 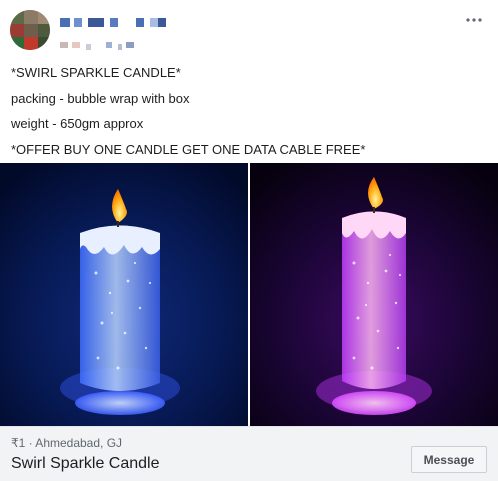 I want to click on price-location: ₹1 · Ahmedabad, GJ, so click(x=67, y=443).